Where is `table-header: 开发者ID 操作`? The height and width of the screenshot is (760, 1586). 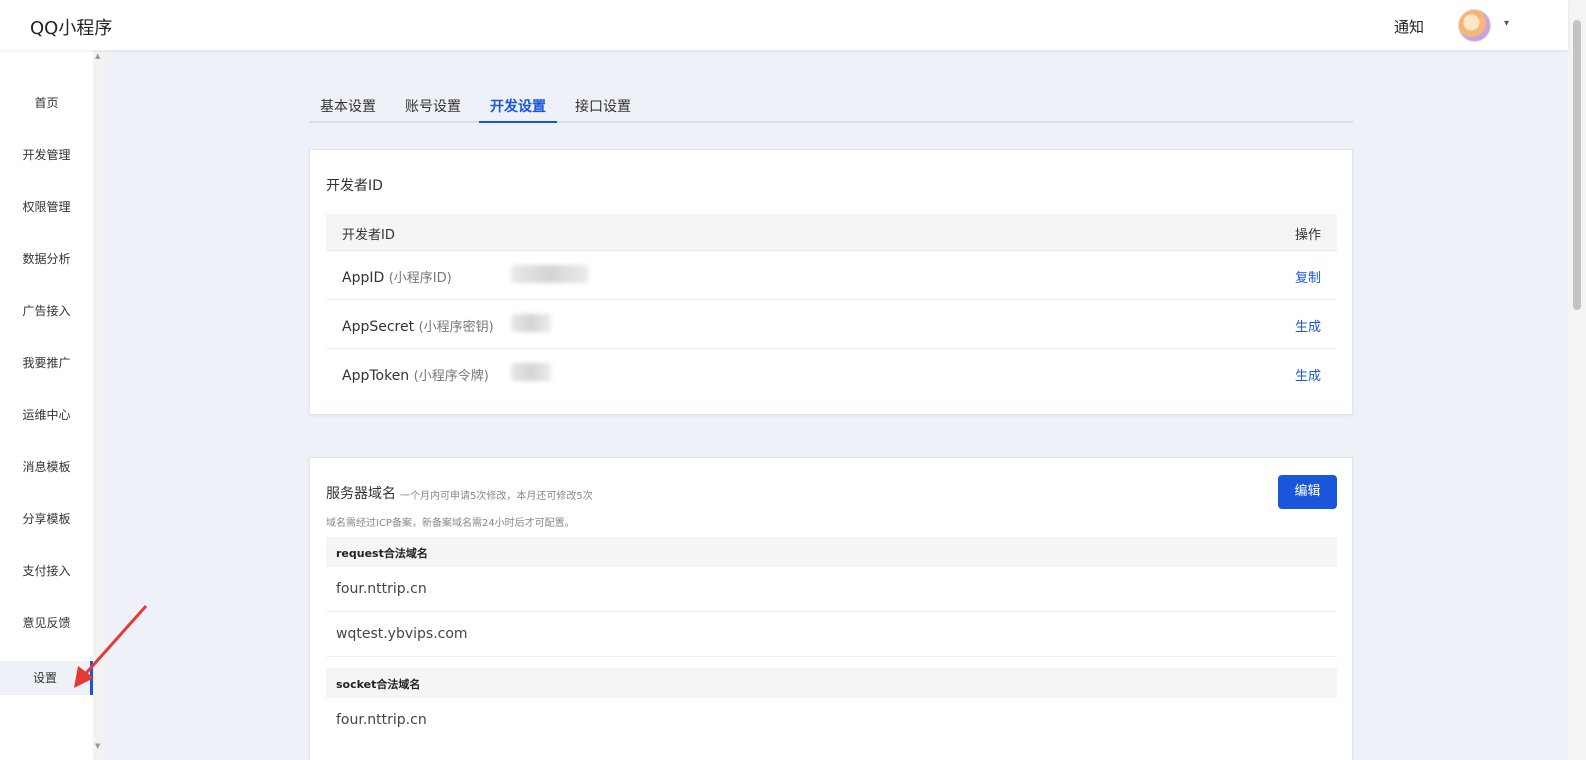 table-header: 开发者ID 操作 is located at coordinates (831, 232).